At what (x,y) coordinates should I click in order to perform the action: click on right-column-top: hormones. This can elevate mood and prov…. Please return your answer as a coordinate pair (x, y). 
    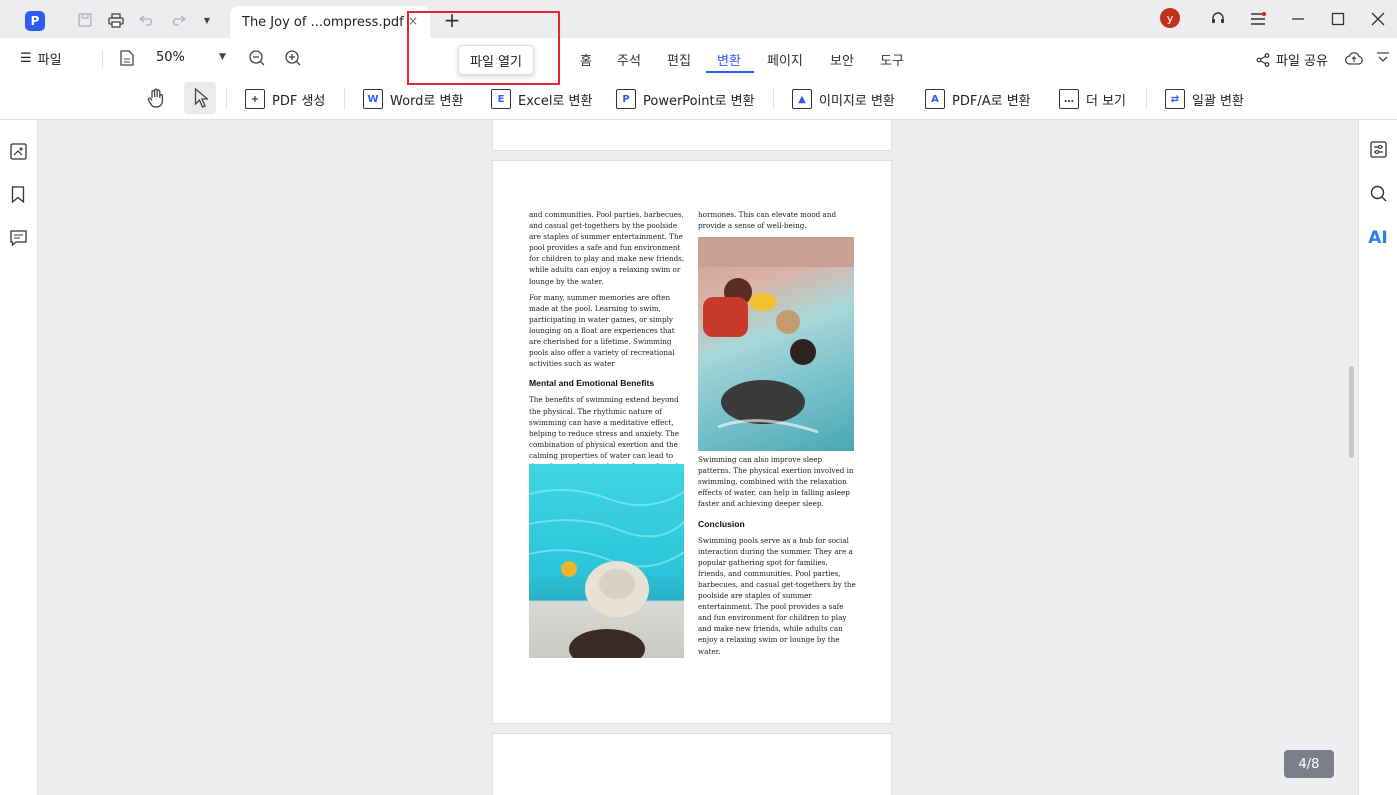
    Looking at the image, I should click on (777, 220).